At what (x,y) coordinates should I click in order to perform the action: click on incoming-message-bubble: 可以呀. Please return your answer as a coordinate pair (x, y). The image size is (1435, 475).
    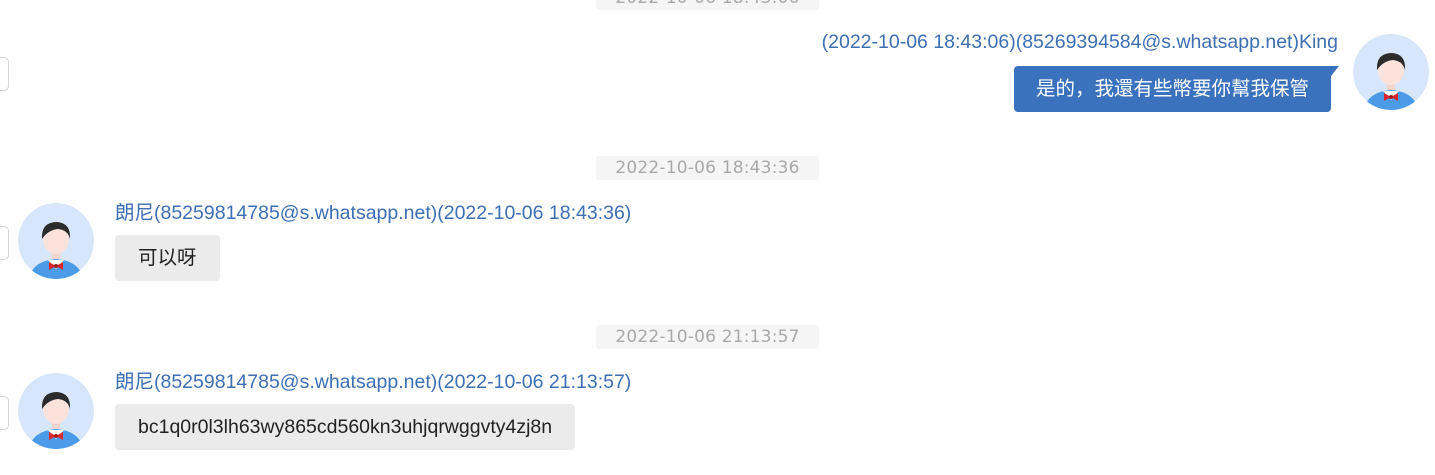
    Looking at the image, I should click on (167, 258).